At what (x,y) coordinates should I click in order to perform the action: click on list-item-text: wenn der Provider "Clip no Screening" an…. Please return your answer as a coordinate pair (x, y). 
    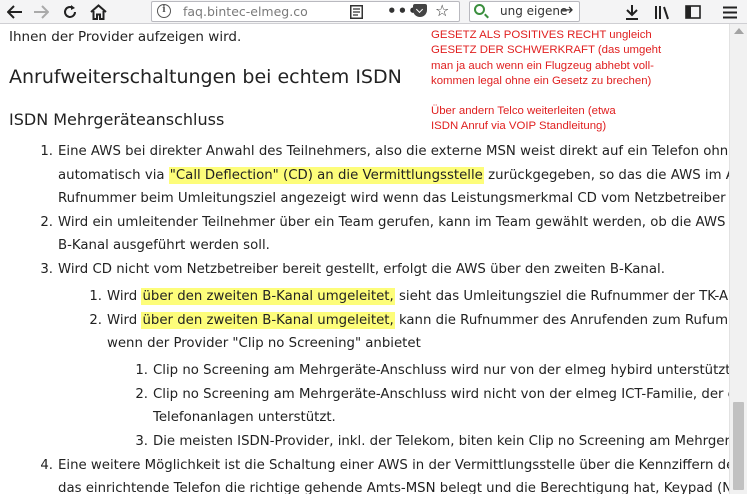
    Looking at the image, I should click on (264, 343).